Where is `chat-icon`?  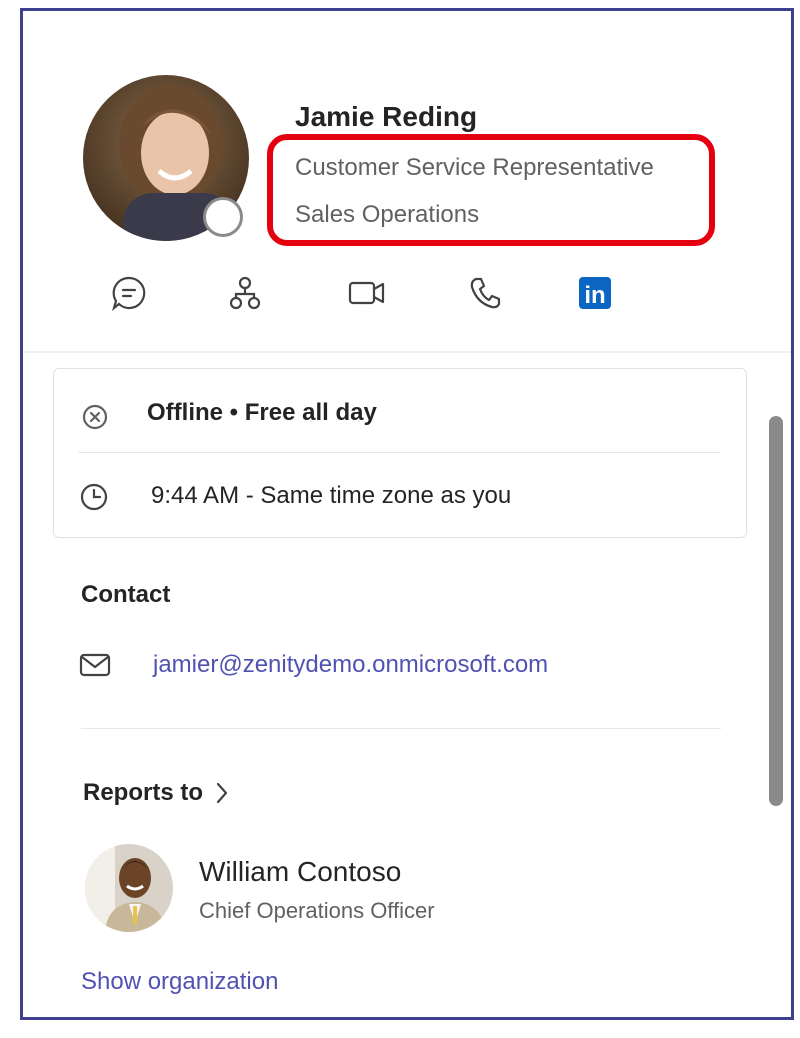 chat-icon is located at coordinates (129, 295).